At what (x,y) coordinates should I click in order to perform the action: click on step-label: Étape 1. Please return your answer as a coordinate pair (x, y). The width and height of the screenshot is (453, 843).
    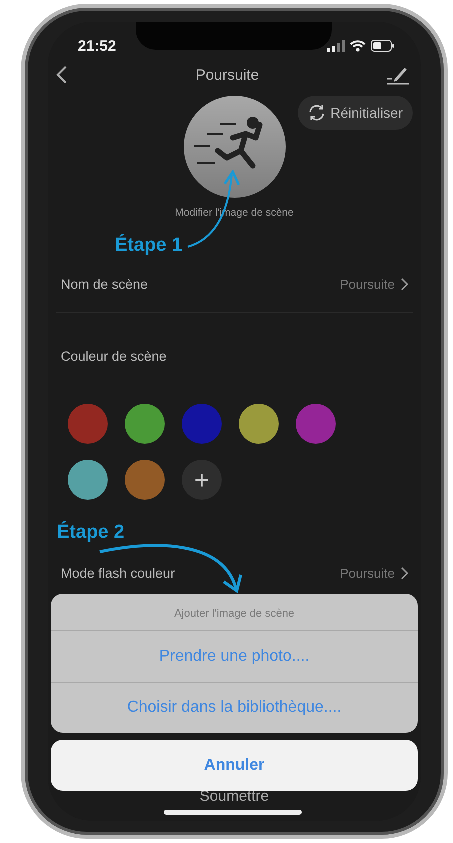
    Looking at the image, I should click on (149, 246).